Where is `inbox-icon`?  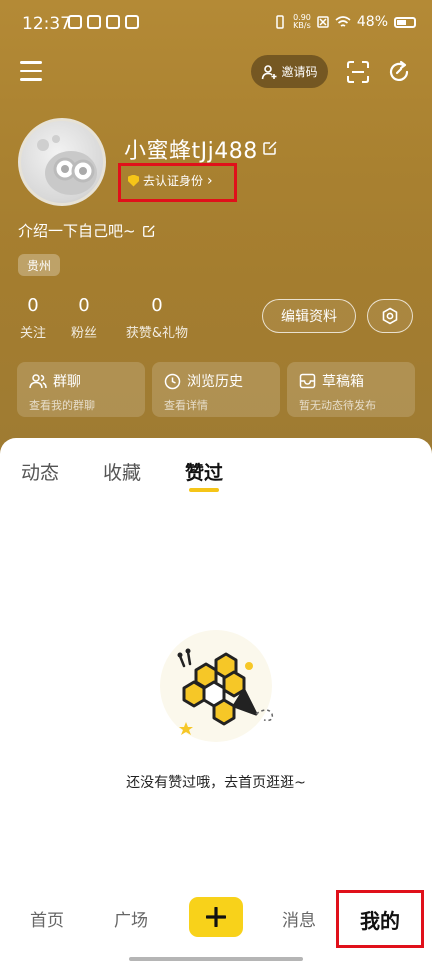
inbox-icon is located at coordinates (307, 381).